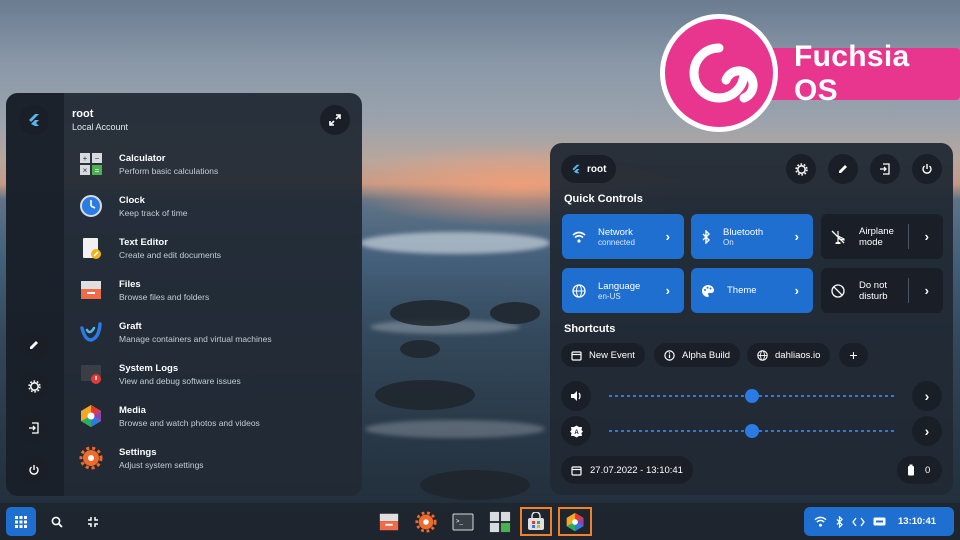  Describe the element at coordinates (189, 422) in the screenshot. I see `app-desc: Browse and watch photos and videos` at that location.